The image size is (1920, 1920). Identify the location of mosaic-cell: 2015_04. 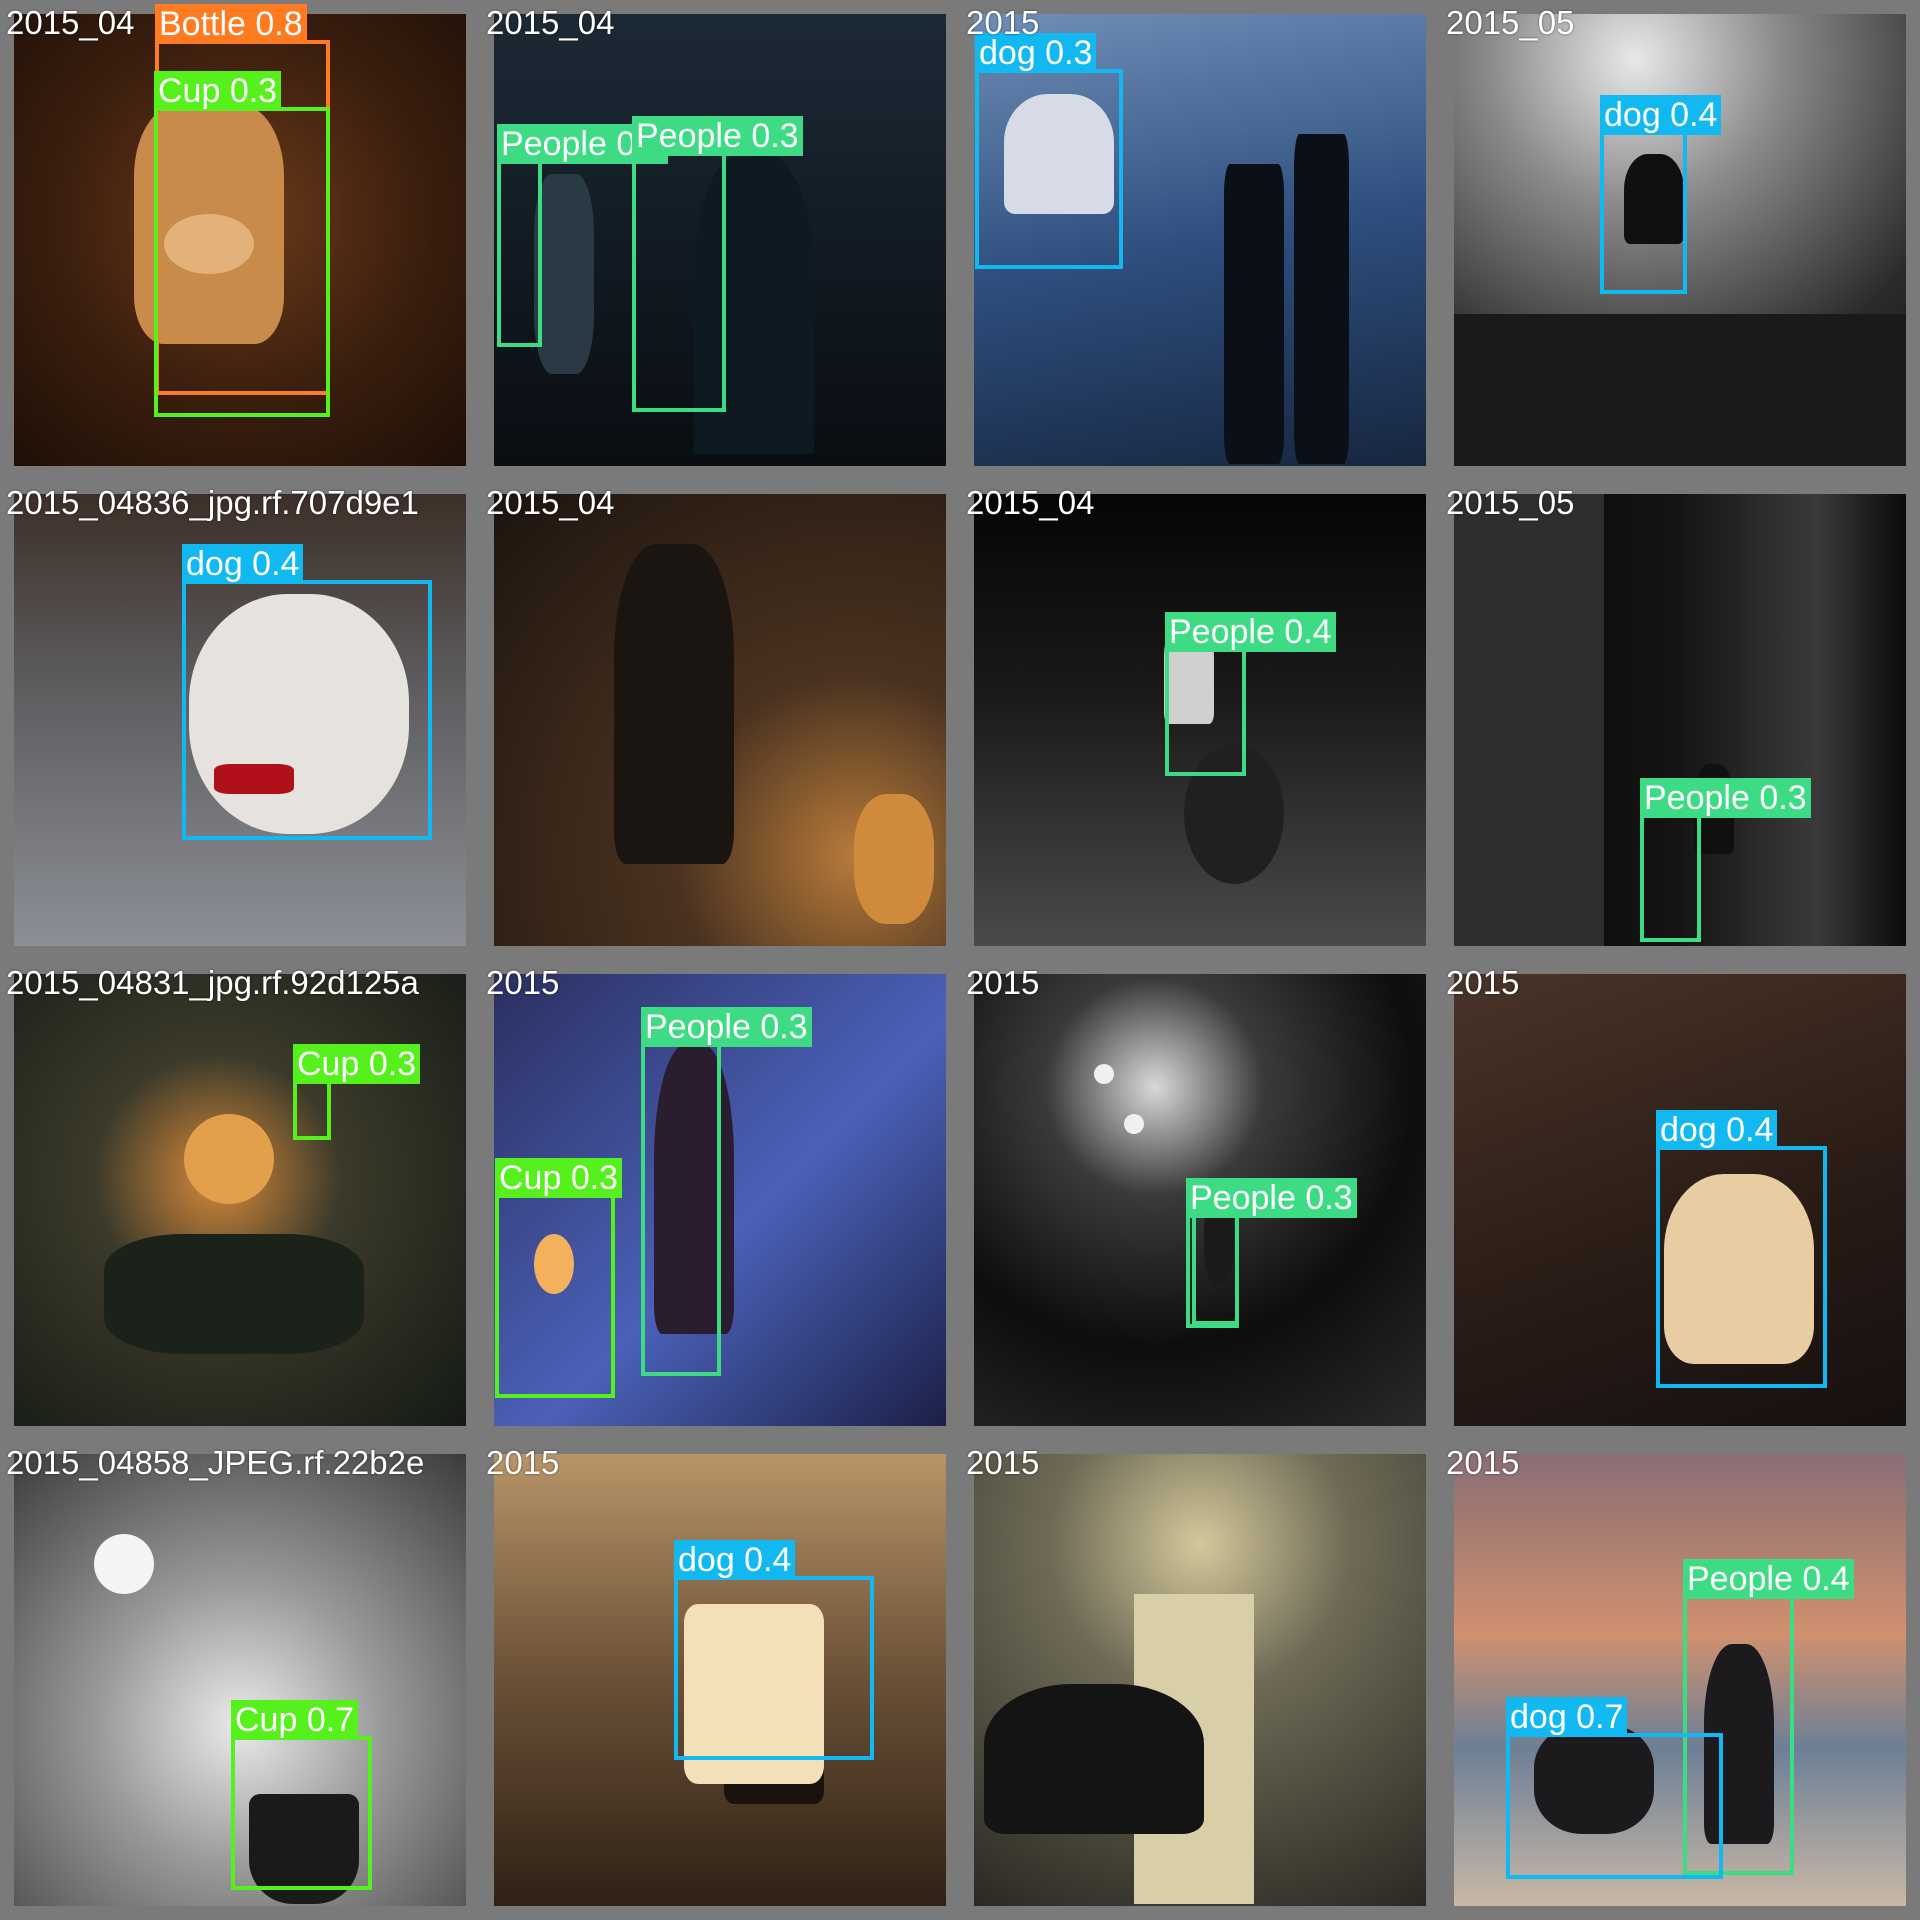
(720, 720).